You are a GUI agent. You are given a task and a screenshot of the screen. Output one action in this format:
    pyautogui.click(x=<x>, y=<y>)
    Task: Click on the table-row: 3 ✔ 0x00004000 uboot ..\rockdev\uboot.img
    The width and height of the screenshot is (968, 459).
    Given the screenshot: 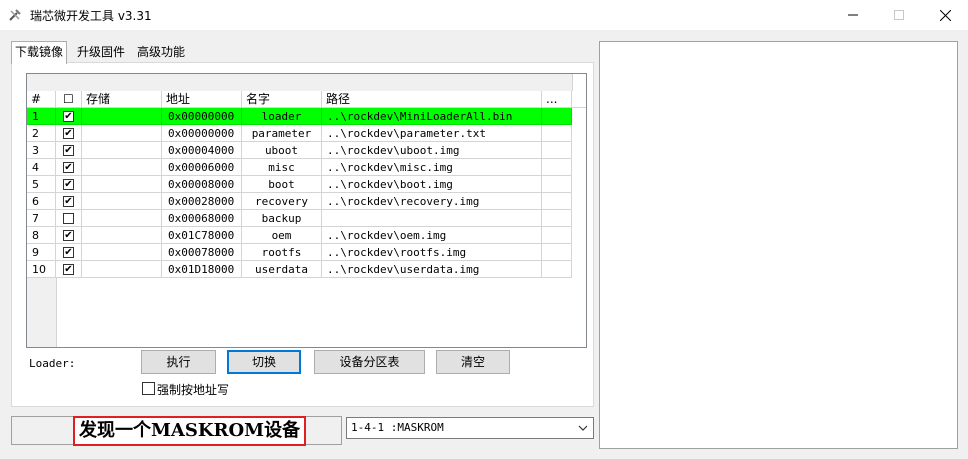 What is the action you would take?
    pyautogui.click(x=299, y=150)
    